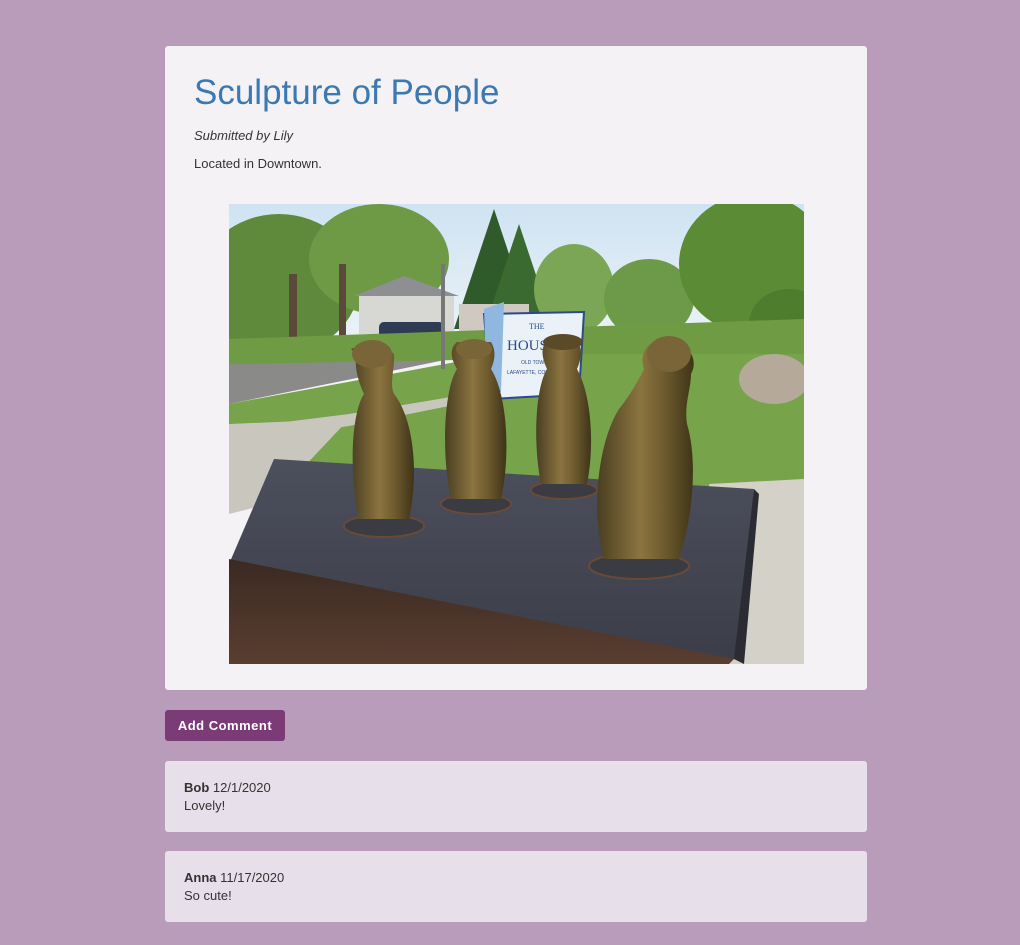  I want to click on sign-text-line1: THE, so click(537, 326).